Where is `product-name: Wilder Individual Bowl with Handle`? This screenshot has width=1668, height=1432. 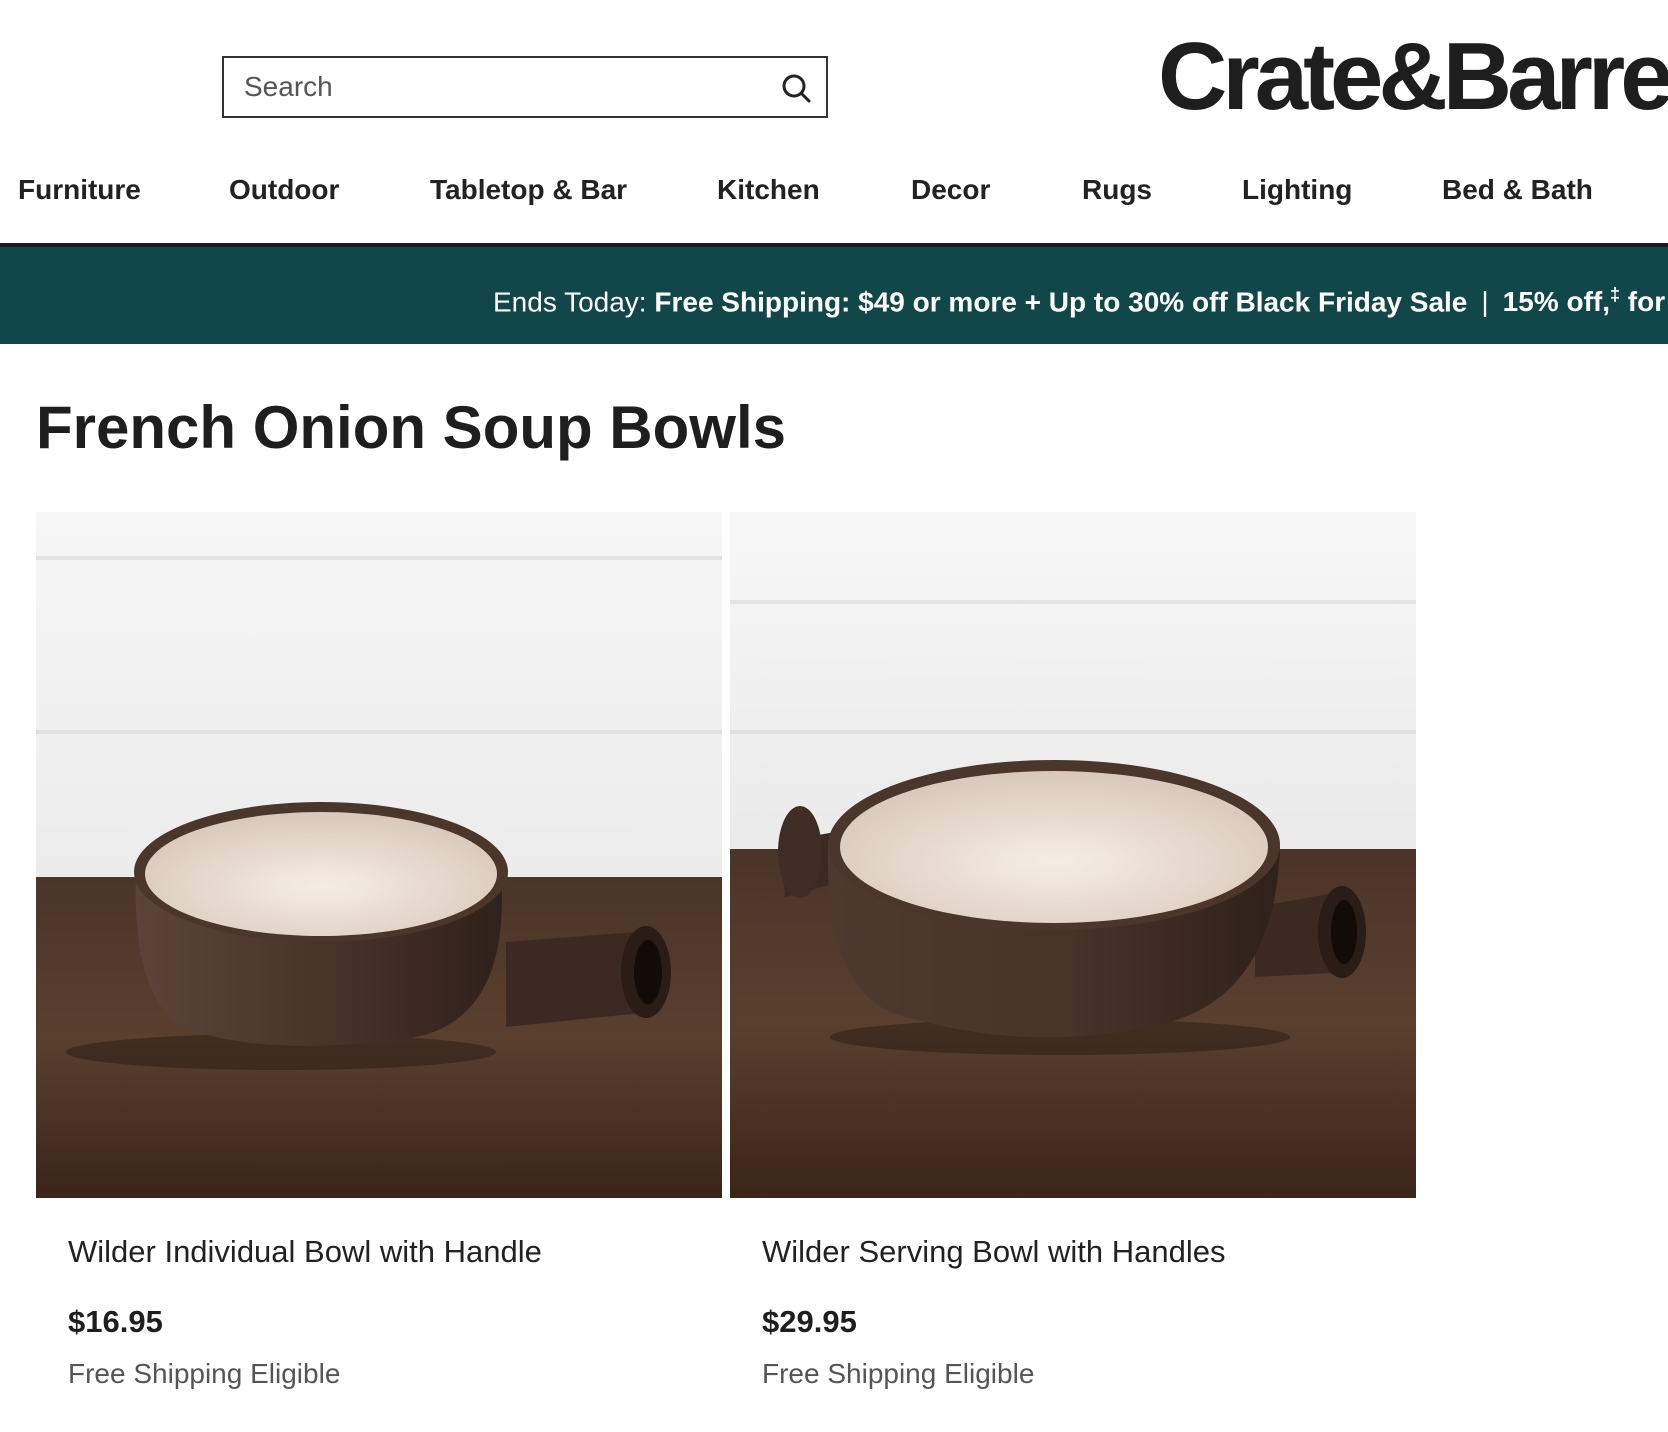 product-name: Wilder Individual Bowl with Handle is located at coordinates (305, 1252).